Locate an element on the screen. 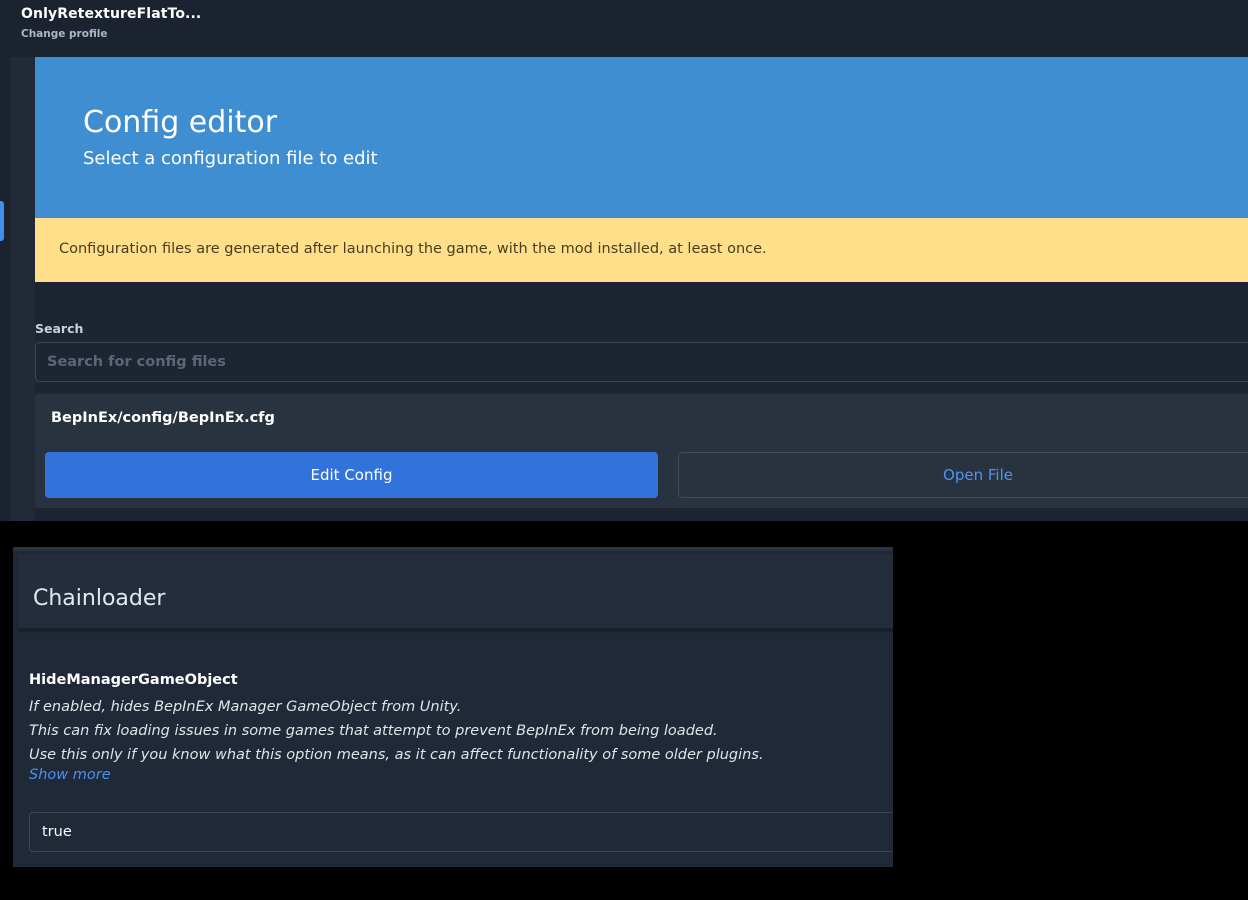 The width and height of the screenshot is (1248, 900). search-label: Search is located at coordinates (59, 328).